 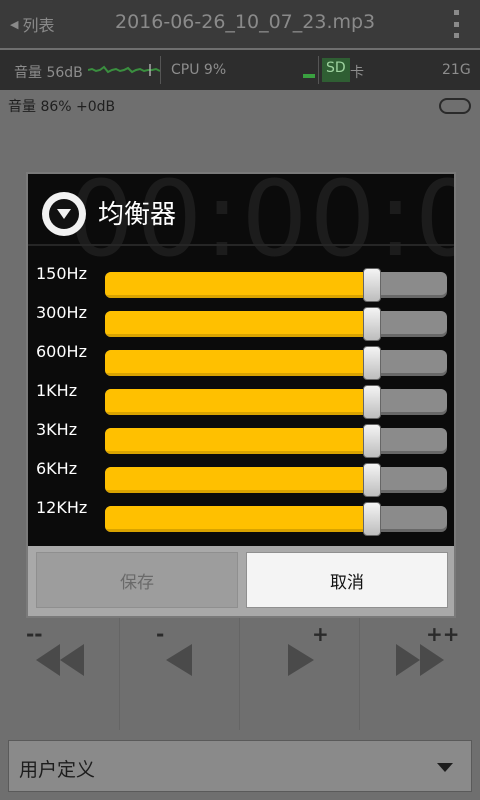 I want to click on eq-band-row: 150Hz, so click(x=241, y=283).